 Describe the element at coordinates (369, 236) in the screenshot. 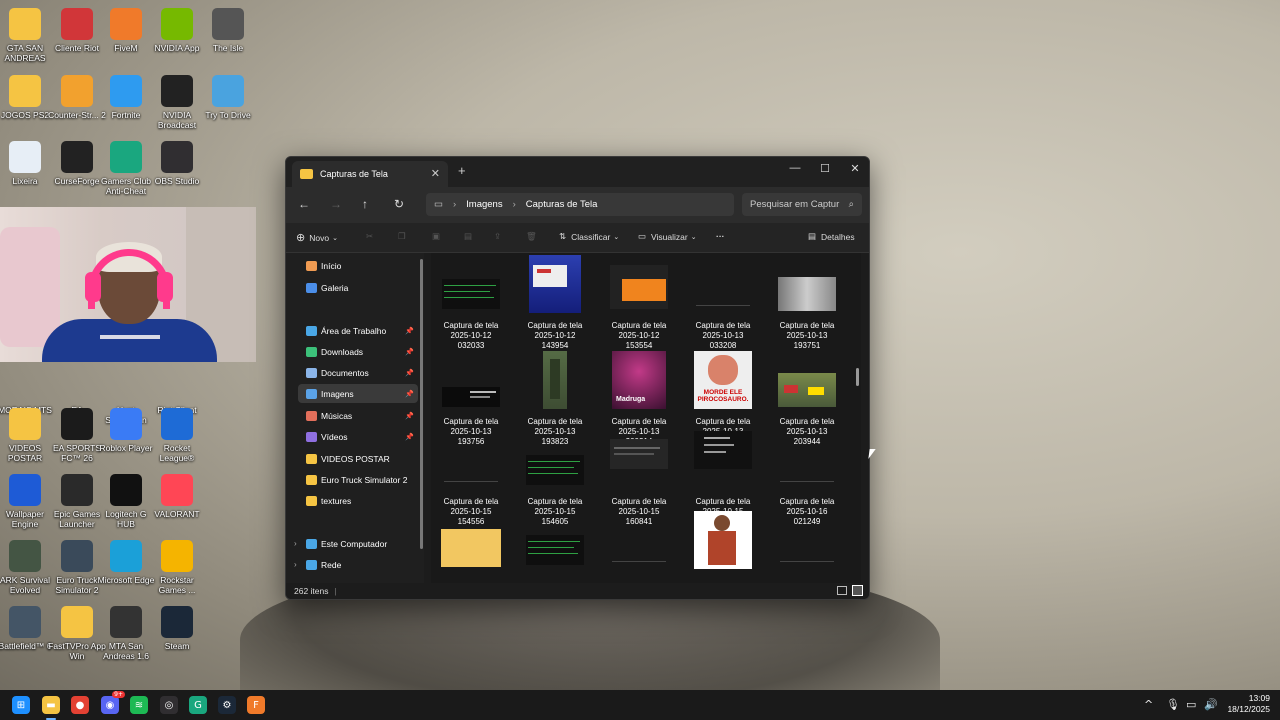

I see `cut-icon: ✂` at that location.